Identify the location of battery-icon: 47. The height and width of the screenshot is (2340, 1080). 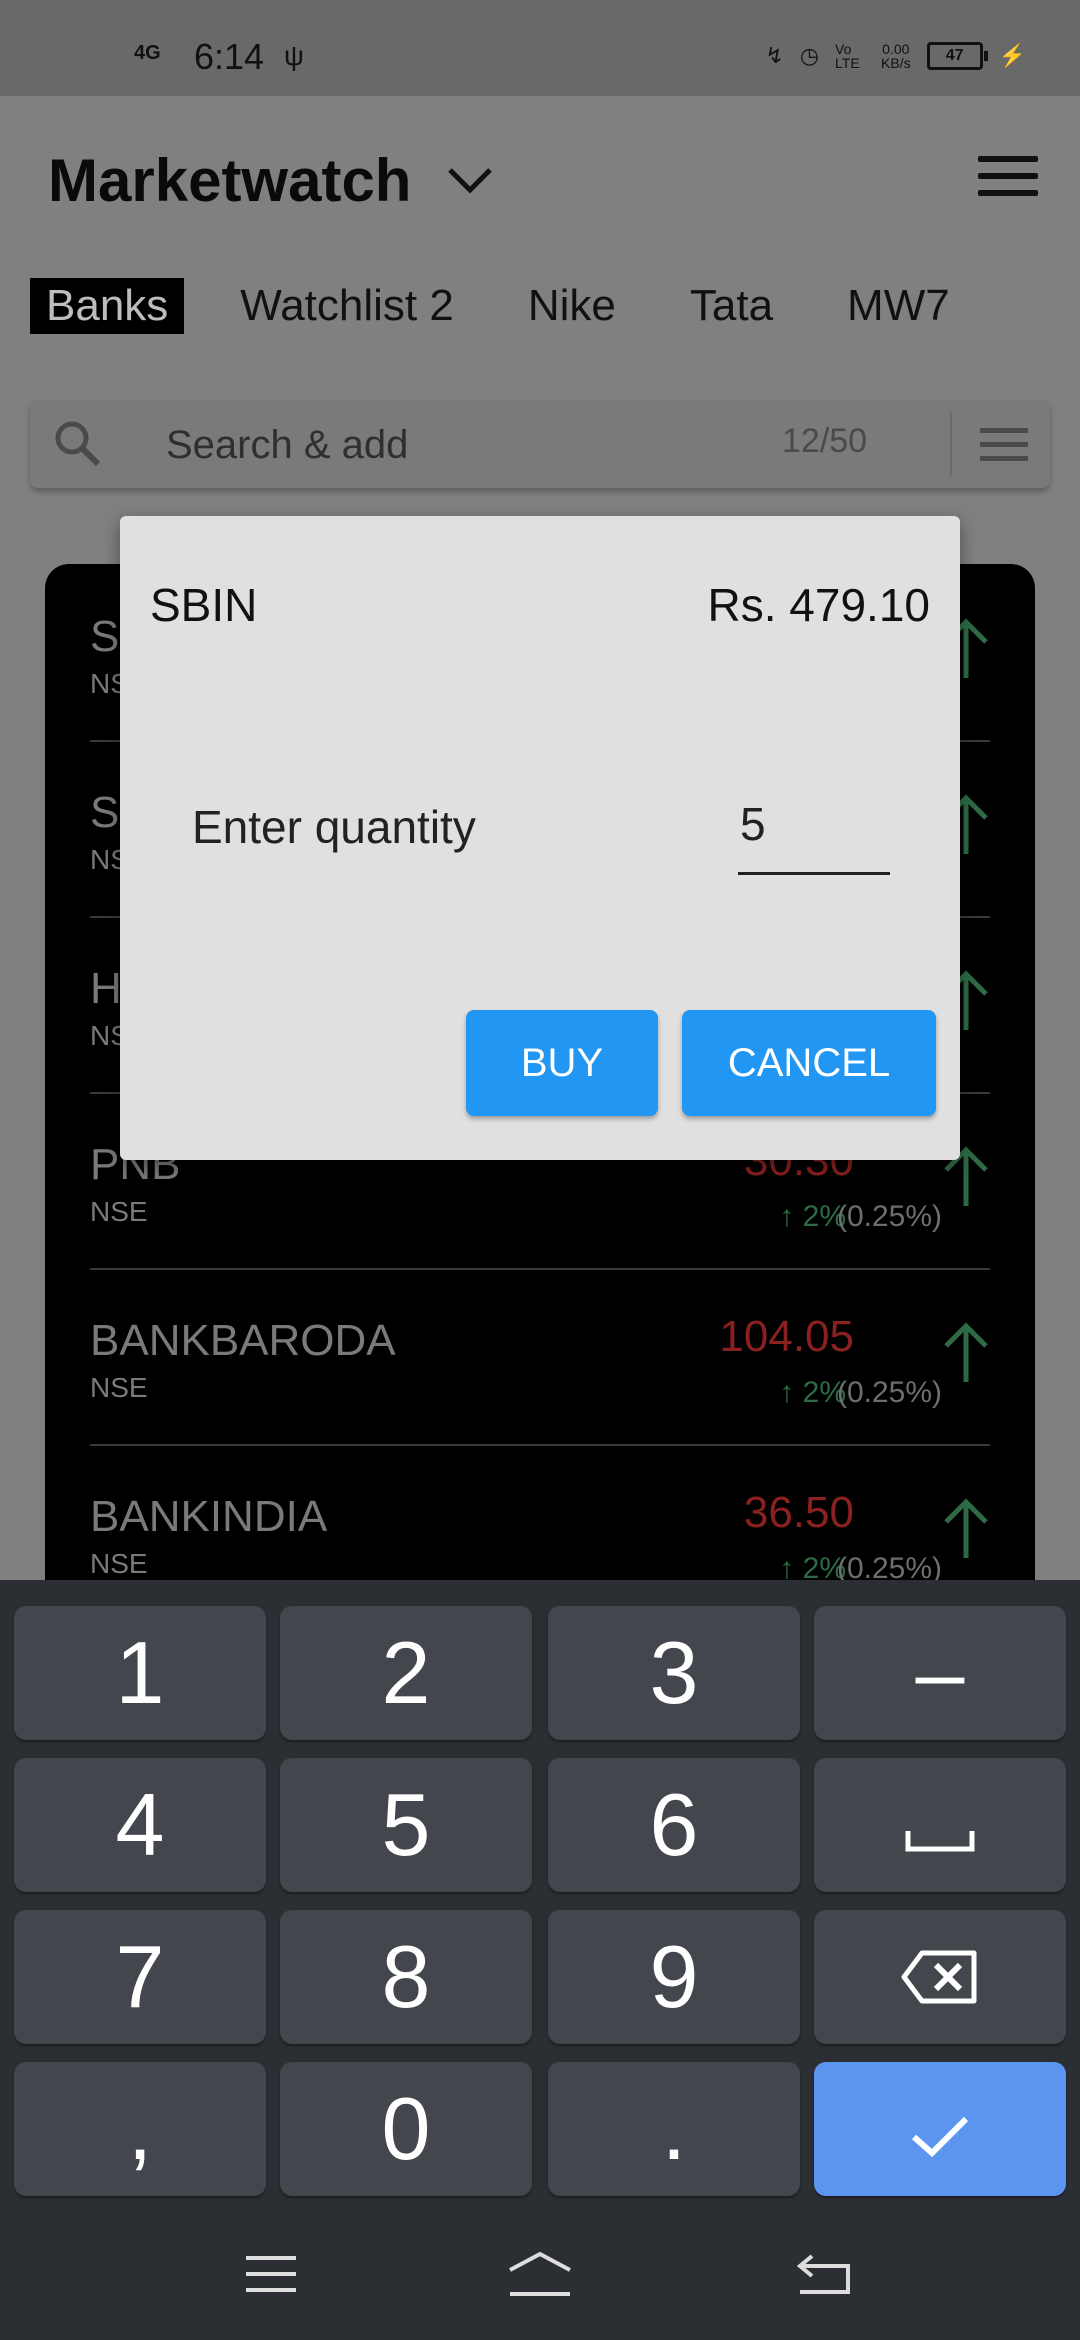
(957, 56).